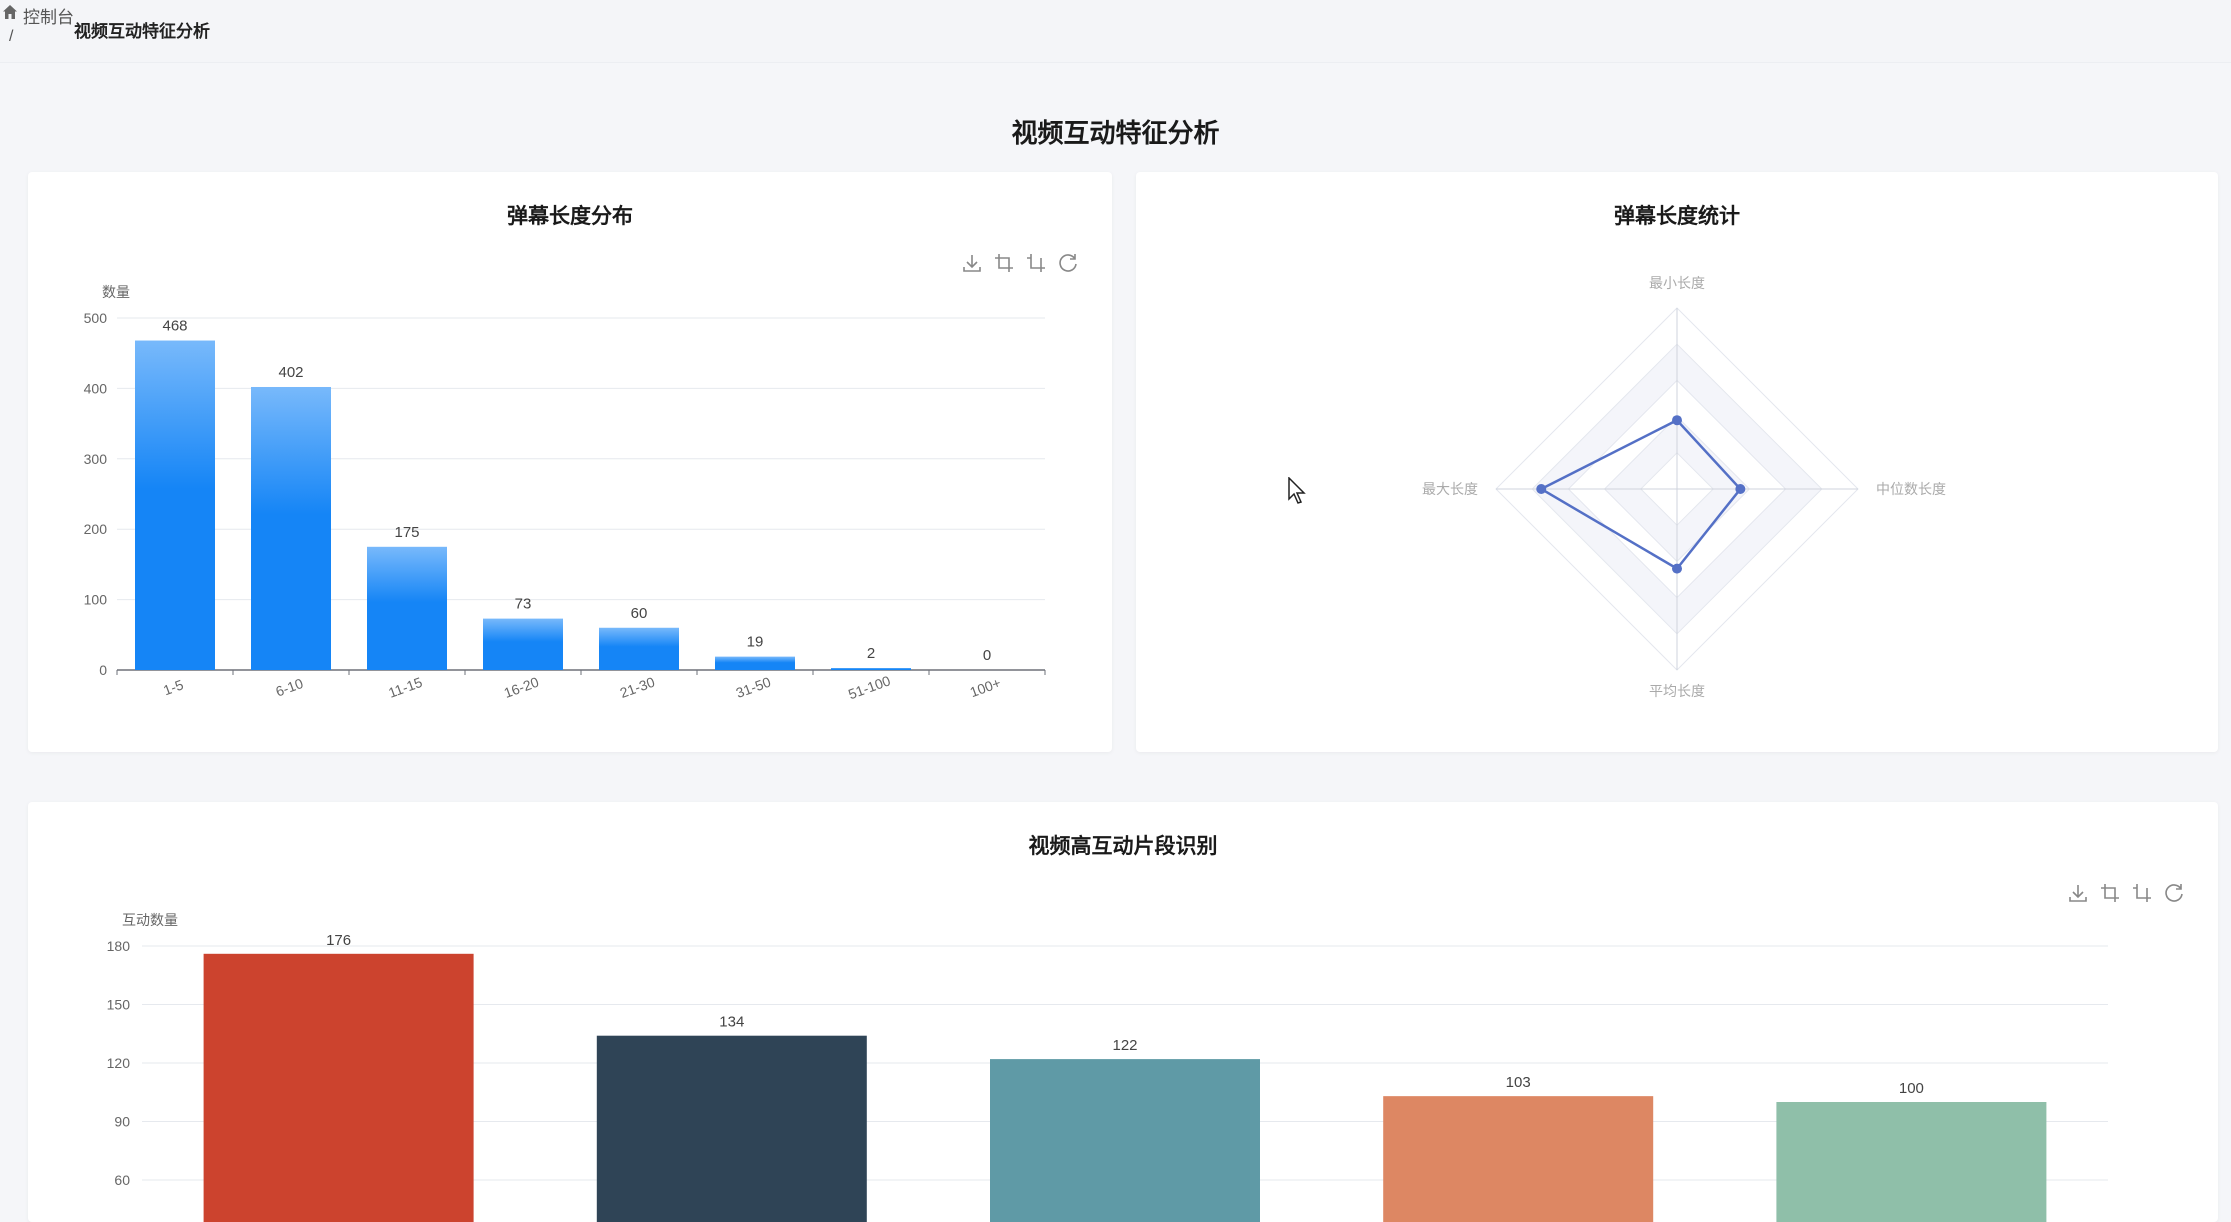 This screenshot has height=1222, width=2231. What do you see at coordinates (985, 687) in the screenshot?
I see `x-tick-label: 100+` at bounding box center [985, 687].